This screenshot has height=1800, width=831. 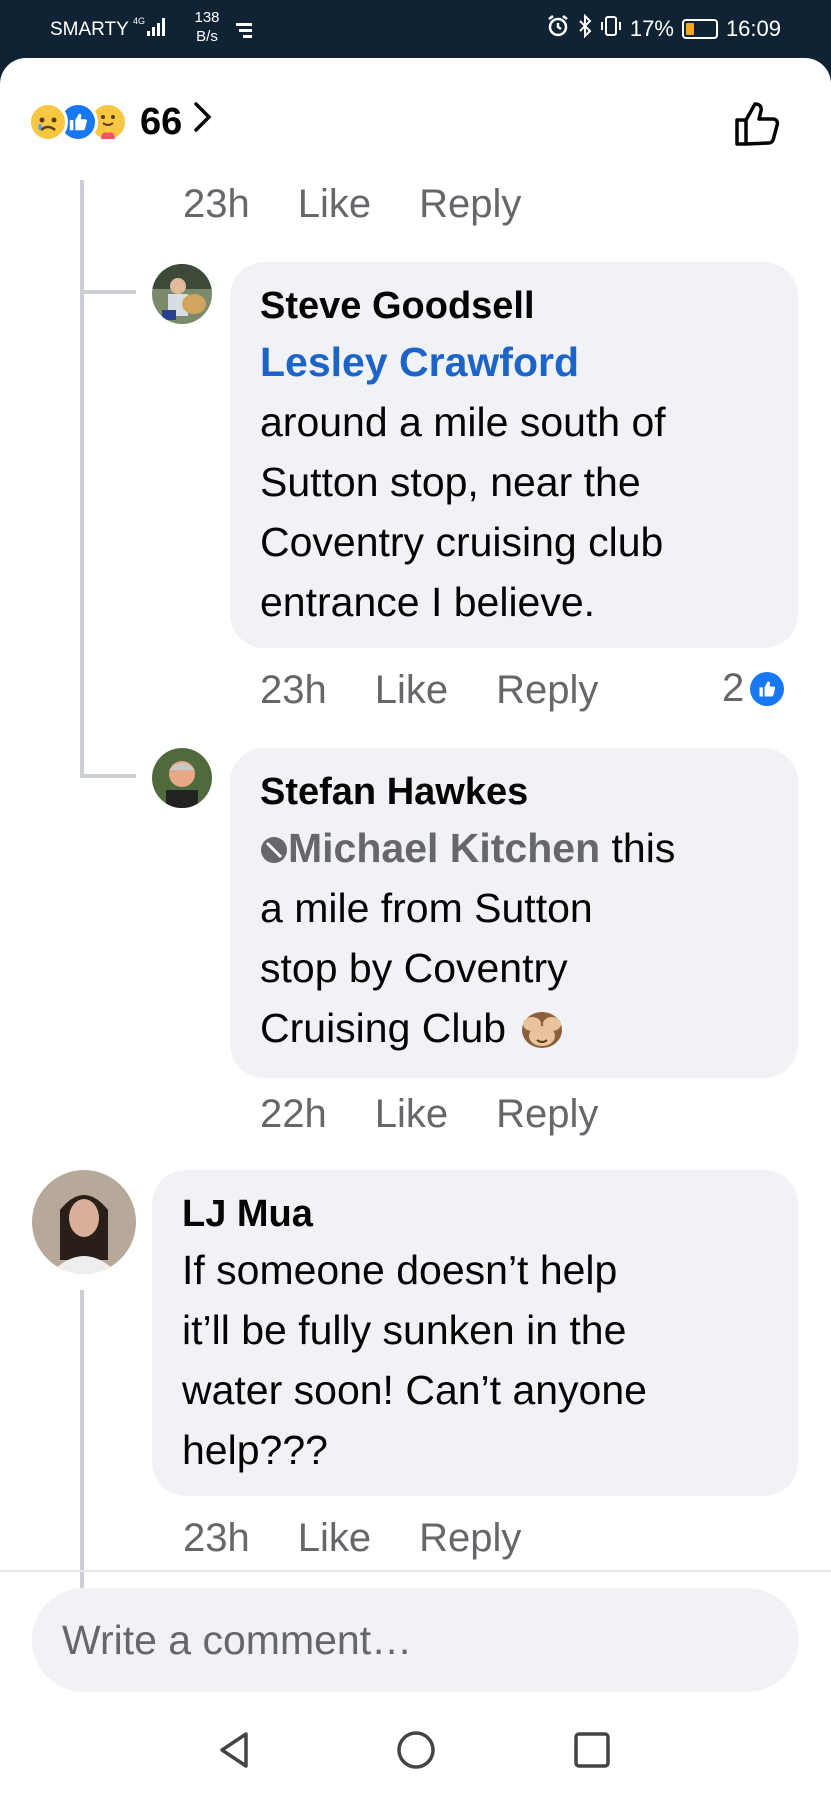 I want to click on alarm-icon, so click(x=558, y=29).